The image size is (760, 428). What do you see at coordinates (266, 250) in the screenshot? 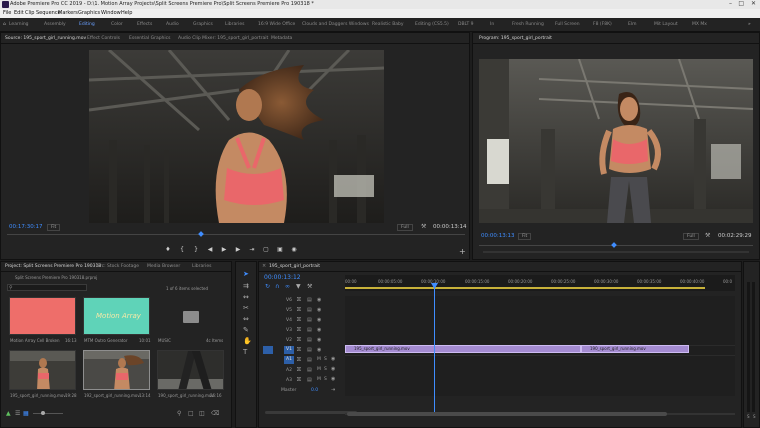
I see `insert-icon: ▢` at bounding box center [266, 250].